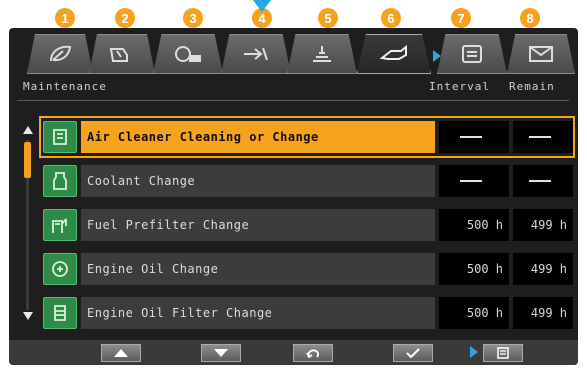 This screenshot has width=587, height=371. I want to click on scroll-down-icon, so click(28, 316).